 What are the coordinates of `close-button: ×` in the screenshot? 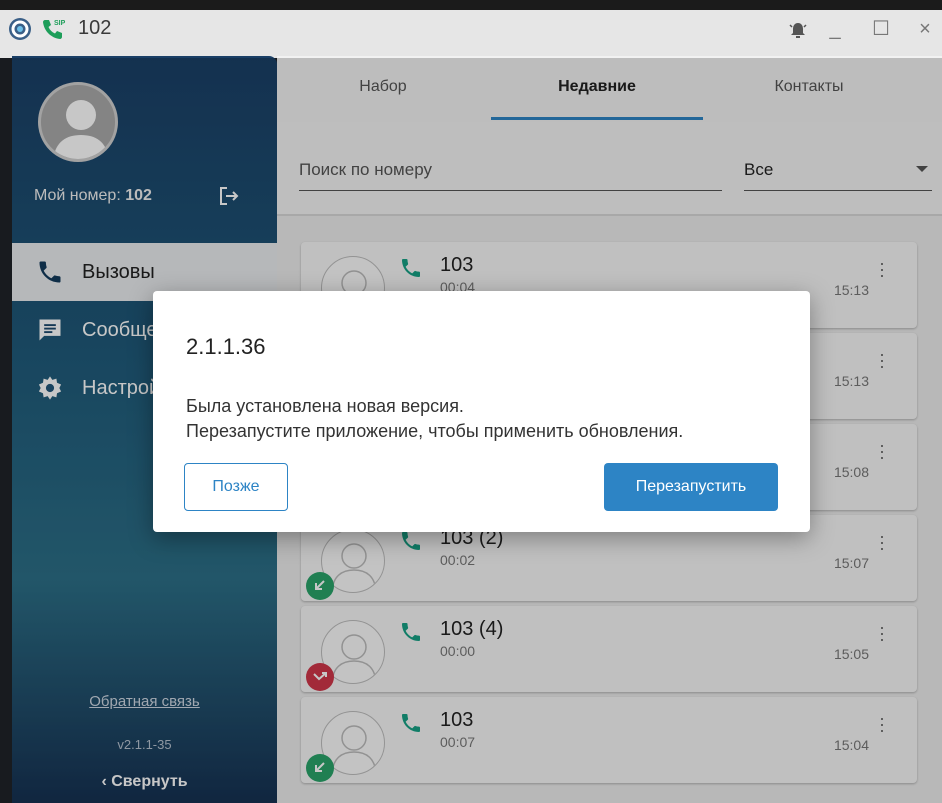 It's located at (925, 29).